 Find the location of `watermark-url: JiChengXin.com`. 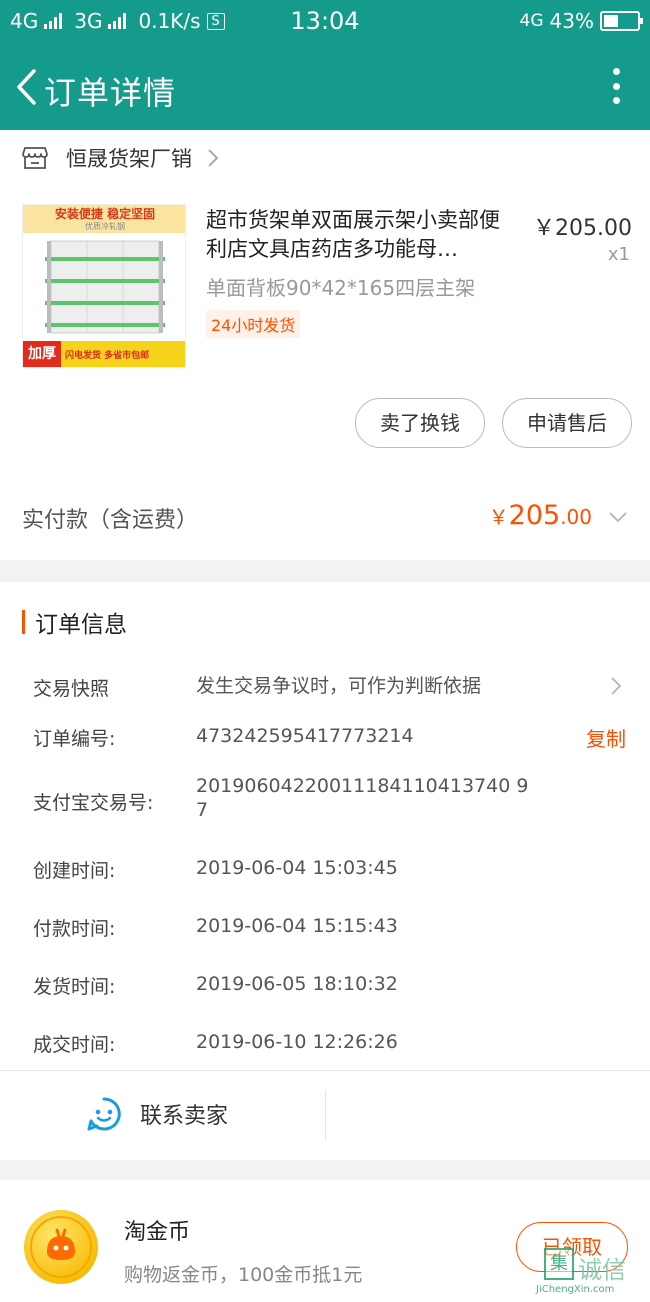

watermark-url: JiChengXin.com is located at coordinates (575, 1289).